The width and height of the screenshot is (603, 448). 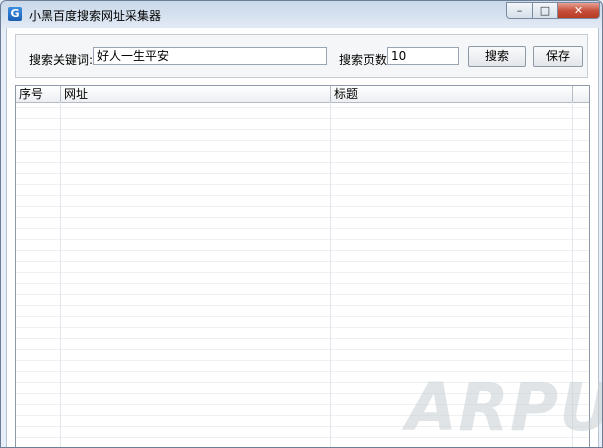 What do you see at coordinates (452, 94) in the screenshot?
I see `column-header-title: 标题` at bounding box center [452, 94].